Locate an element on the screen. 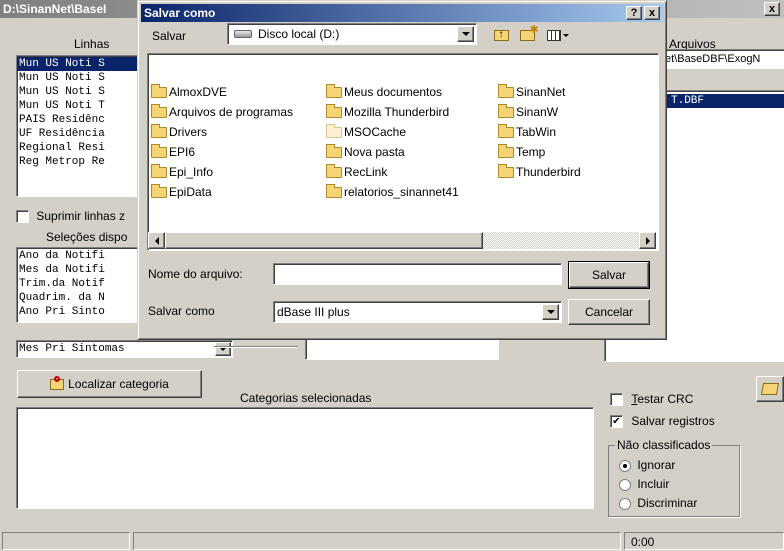  type-dropdown-button is located at coordinates (550, 312).